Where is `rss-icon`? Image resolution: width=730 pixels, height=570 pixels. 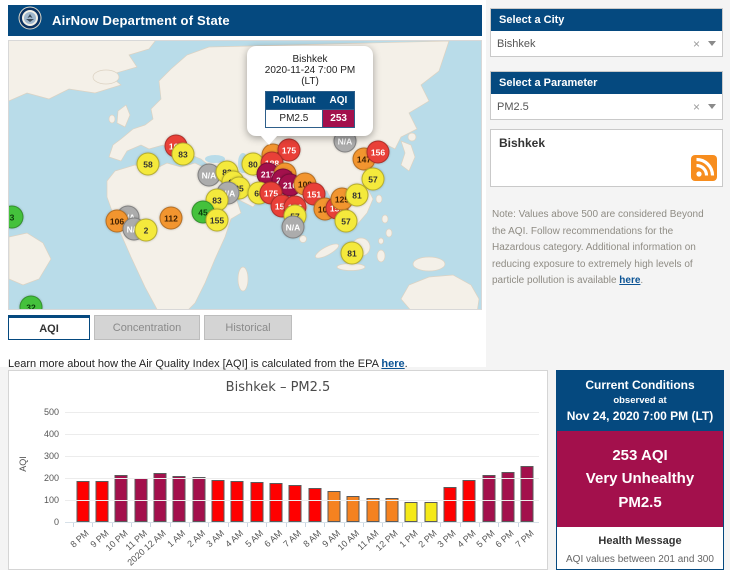
rss-icon is located at coordinates (704, 168).